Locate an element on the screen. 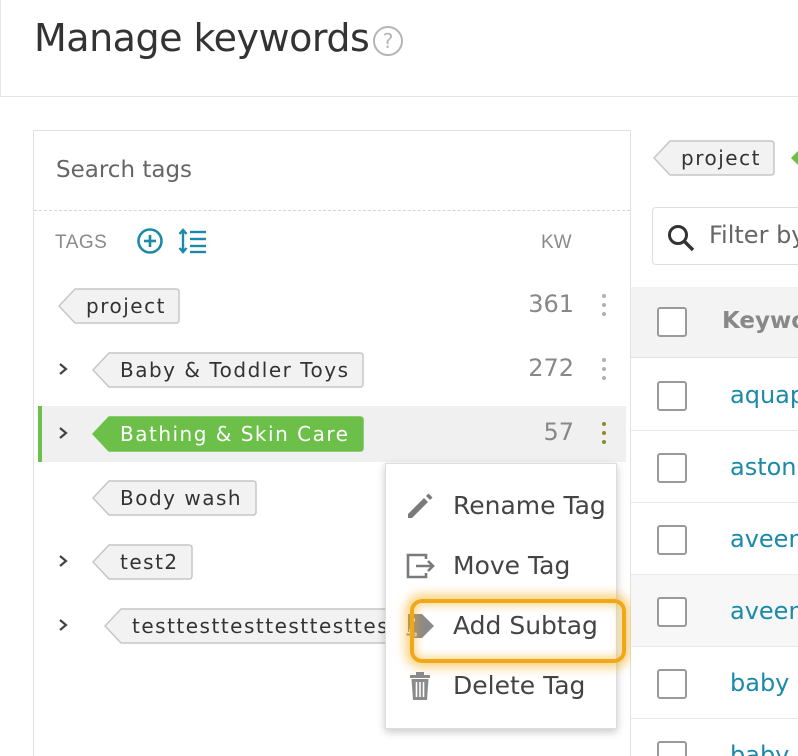 The width and height of the screenshot is (798, 756). tag-row: Bathing & Skin Care 57 is located at coordinates (332, 434).